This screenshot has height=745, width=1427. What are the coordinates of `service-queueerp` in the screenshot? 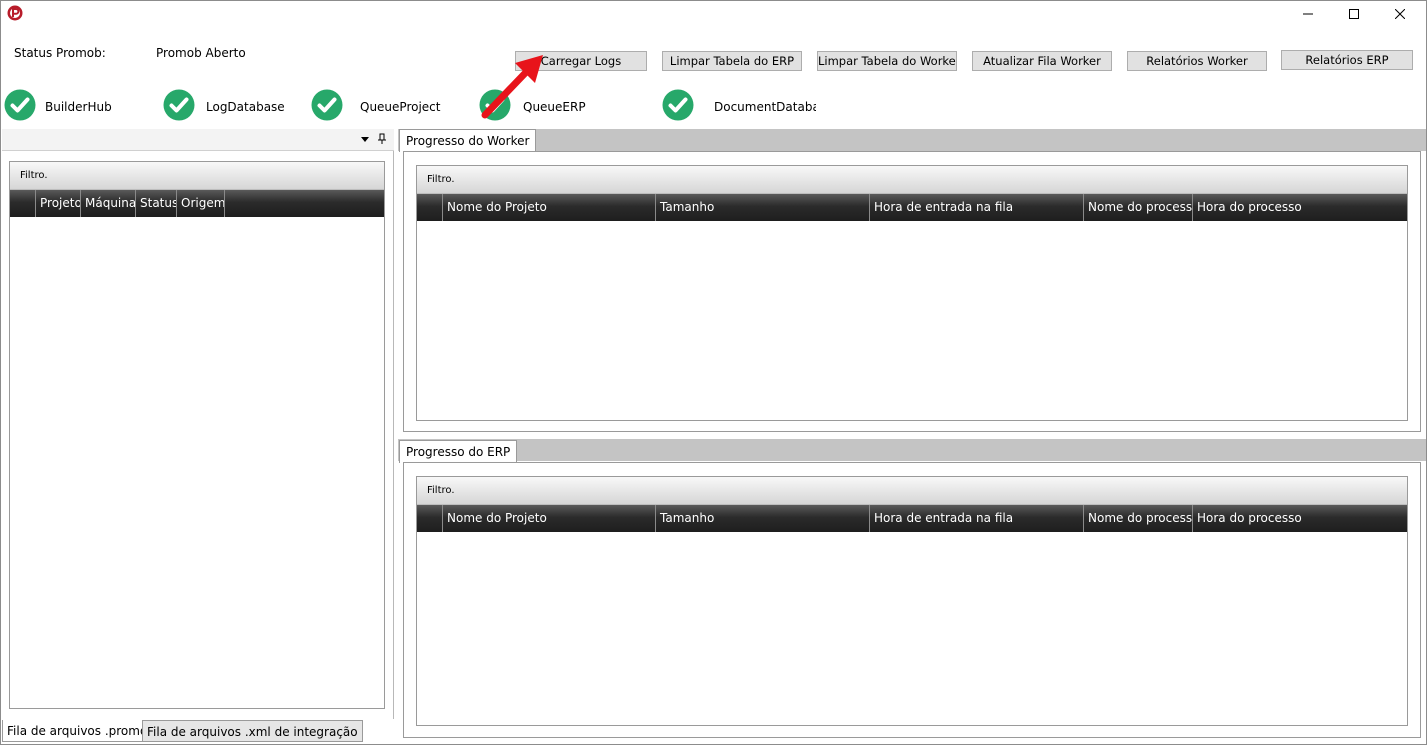 It's located at (495, 105).